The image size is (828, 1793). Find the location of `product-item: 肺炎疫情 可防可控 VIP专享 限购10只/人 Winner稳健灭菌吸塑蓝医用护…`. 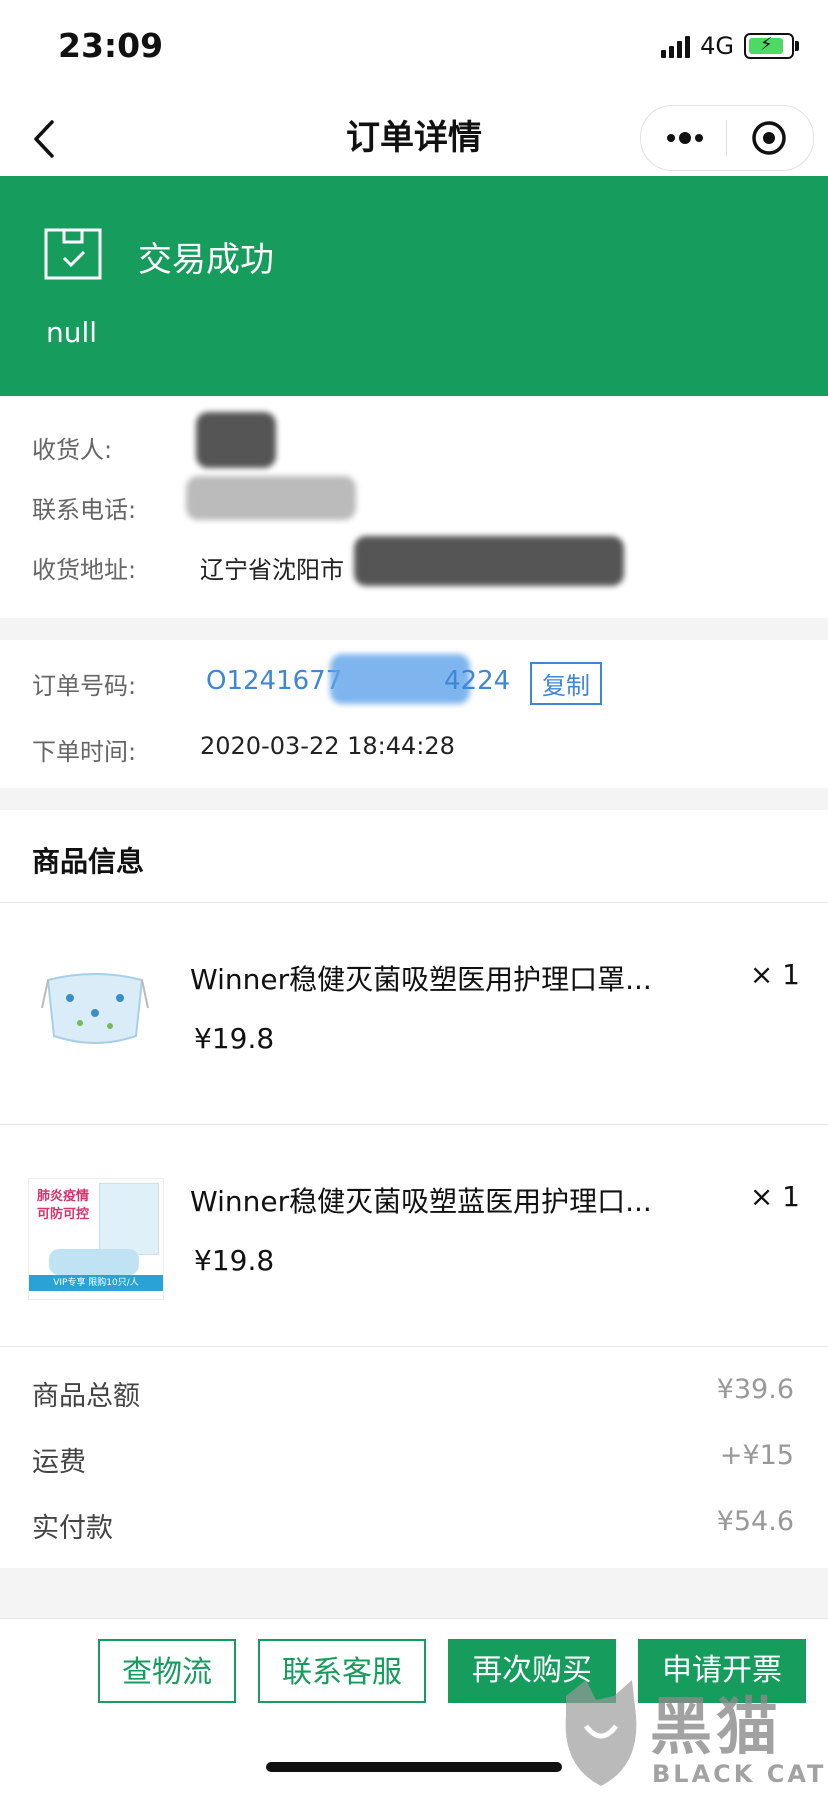

product-item: 肺炎疫情 可防可控 VIP专享 限购10只/人 Winner稳健灭菌吸塑蓝医用护… is located at coordinates (414, 1235).